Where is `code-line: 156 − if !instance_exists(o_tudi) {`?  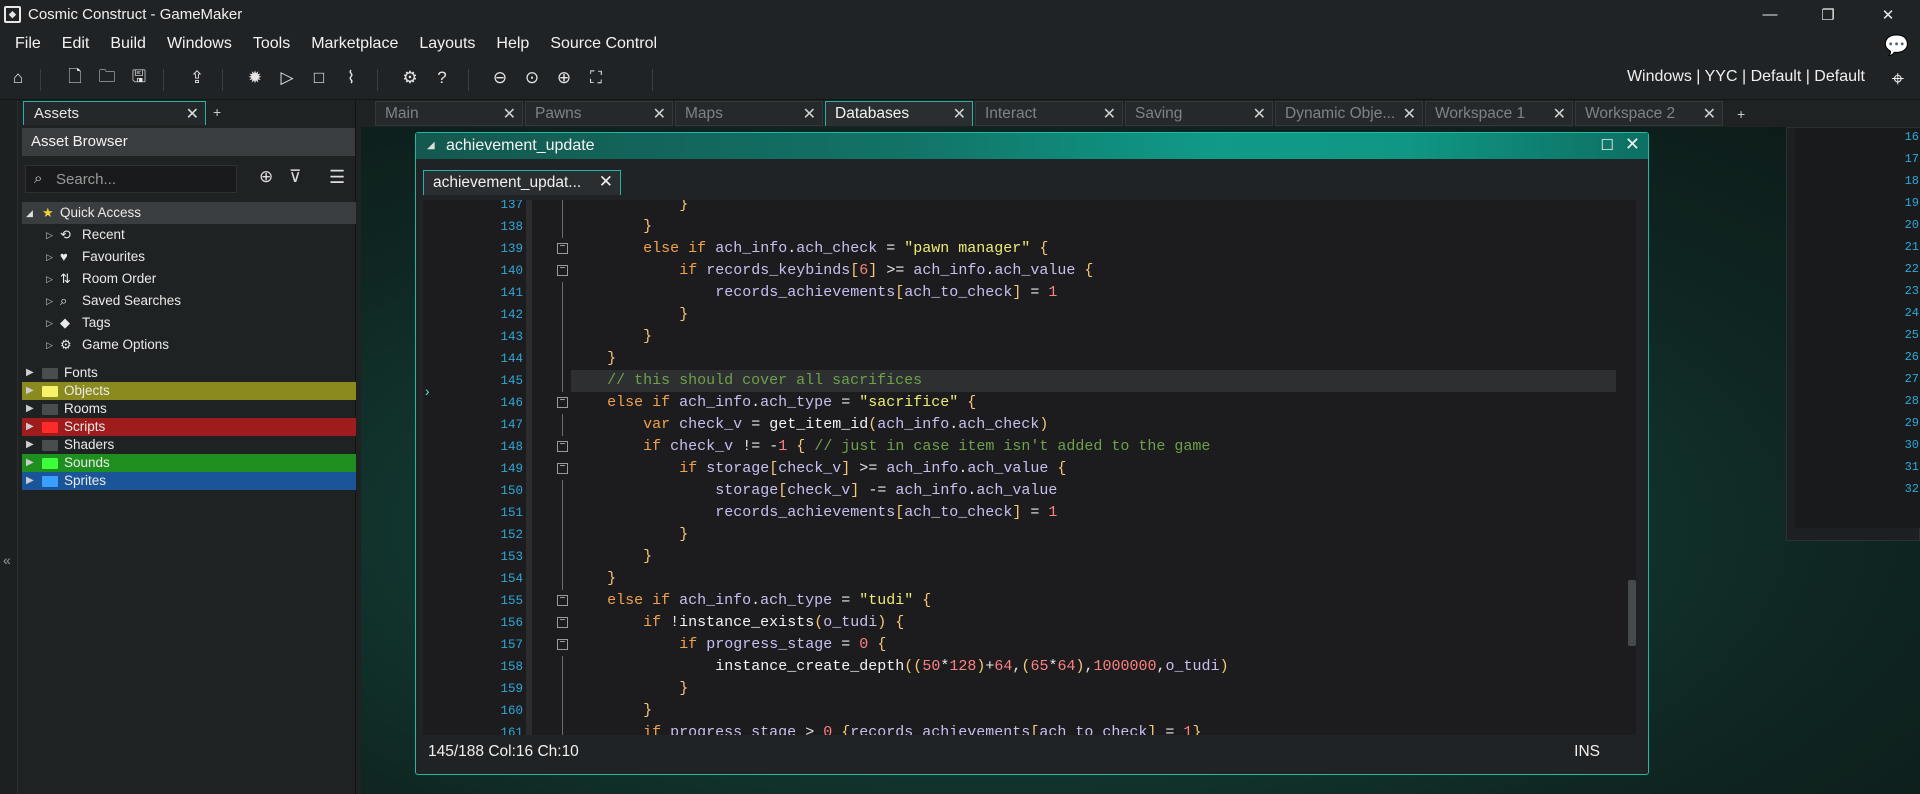 code-line: 156 − if !instance_exists(o_tudi) { is located at coordinates (1029, 623).